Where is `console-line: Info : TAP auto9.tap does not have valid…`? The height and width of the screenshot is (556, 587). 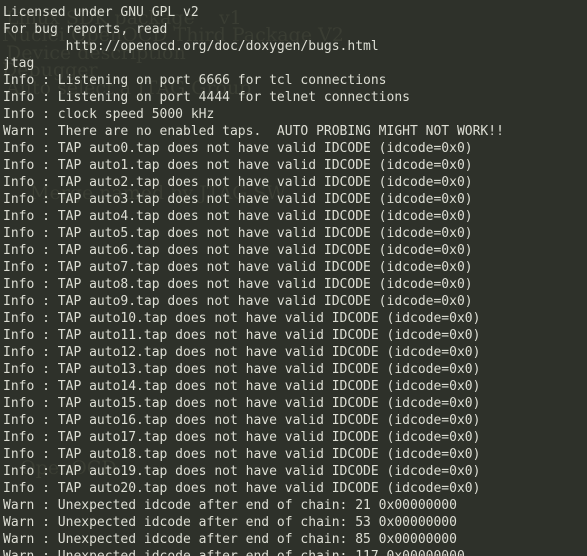 console-line: Info : TAP auto9.tap does not have valid… is located at coordinates (238, 301).